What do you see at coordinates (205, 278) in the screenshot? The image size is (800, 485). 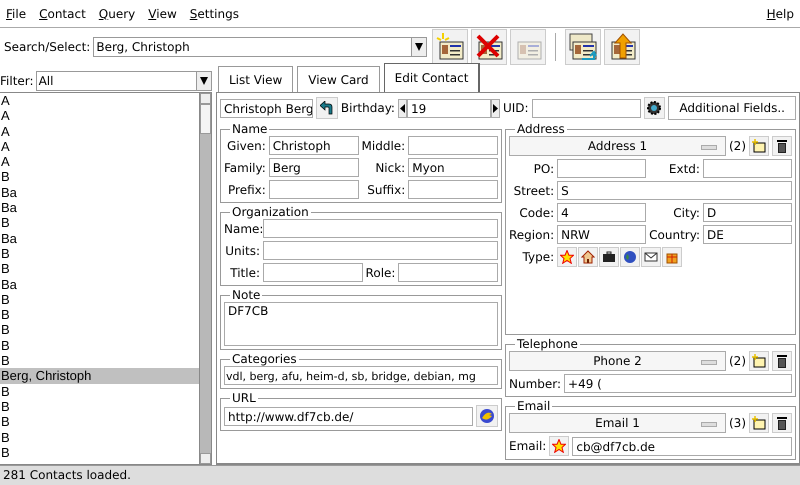 I see `scrollbar` at bounding box center [205, 278].